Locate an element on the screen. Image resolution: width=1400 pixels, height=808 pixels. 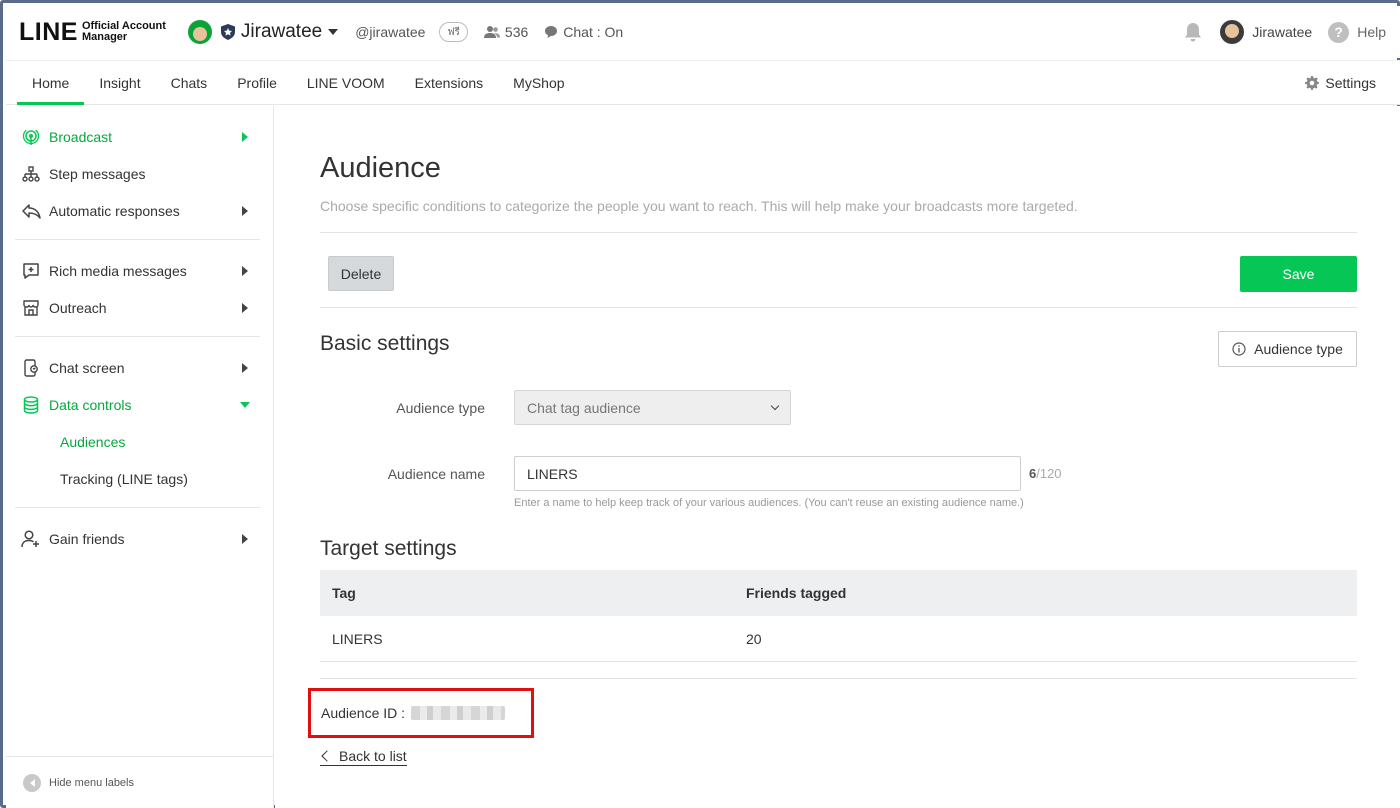
sidebar-item-gain-friends: Gain friends is located at coordinates (137, 538).